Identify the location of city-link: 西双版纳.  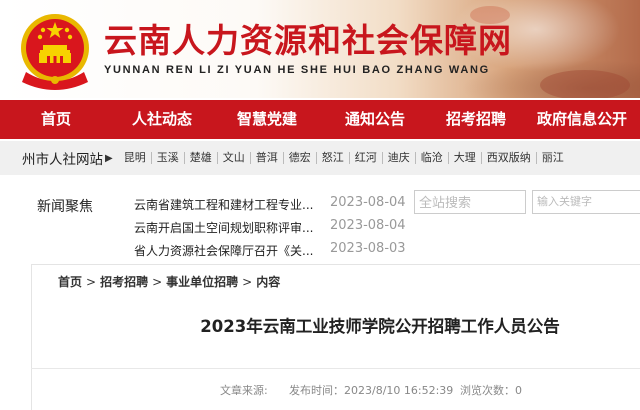
(508, 158).